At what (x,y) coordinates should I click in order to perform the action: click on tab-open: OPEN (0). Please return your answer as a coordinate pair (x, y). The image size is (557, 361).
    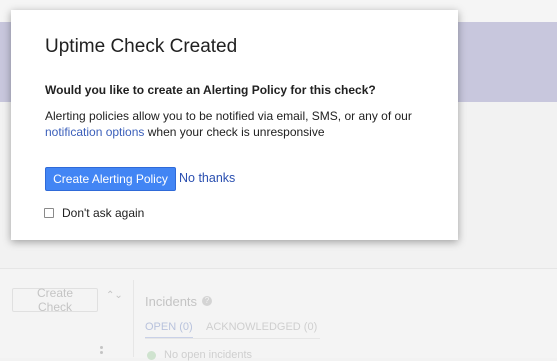
    Looking at the image, I should click on (169, 330).